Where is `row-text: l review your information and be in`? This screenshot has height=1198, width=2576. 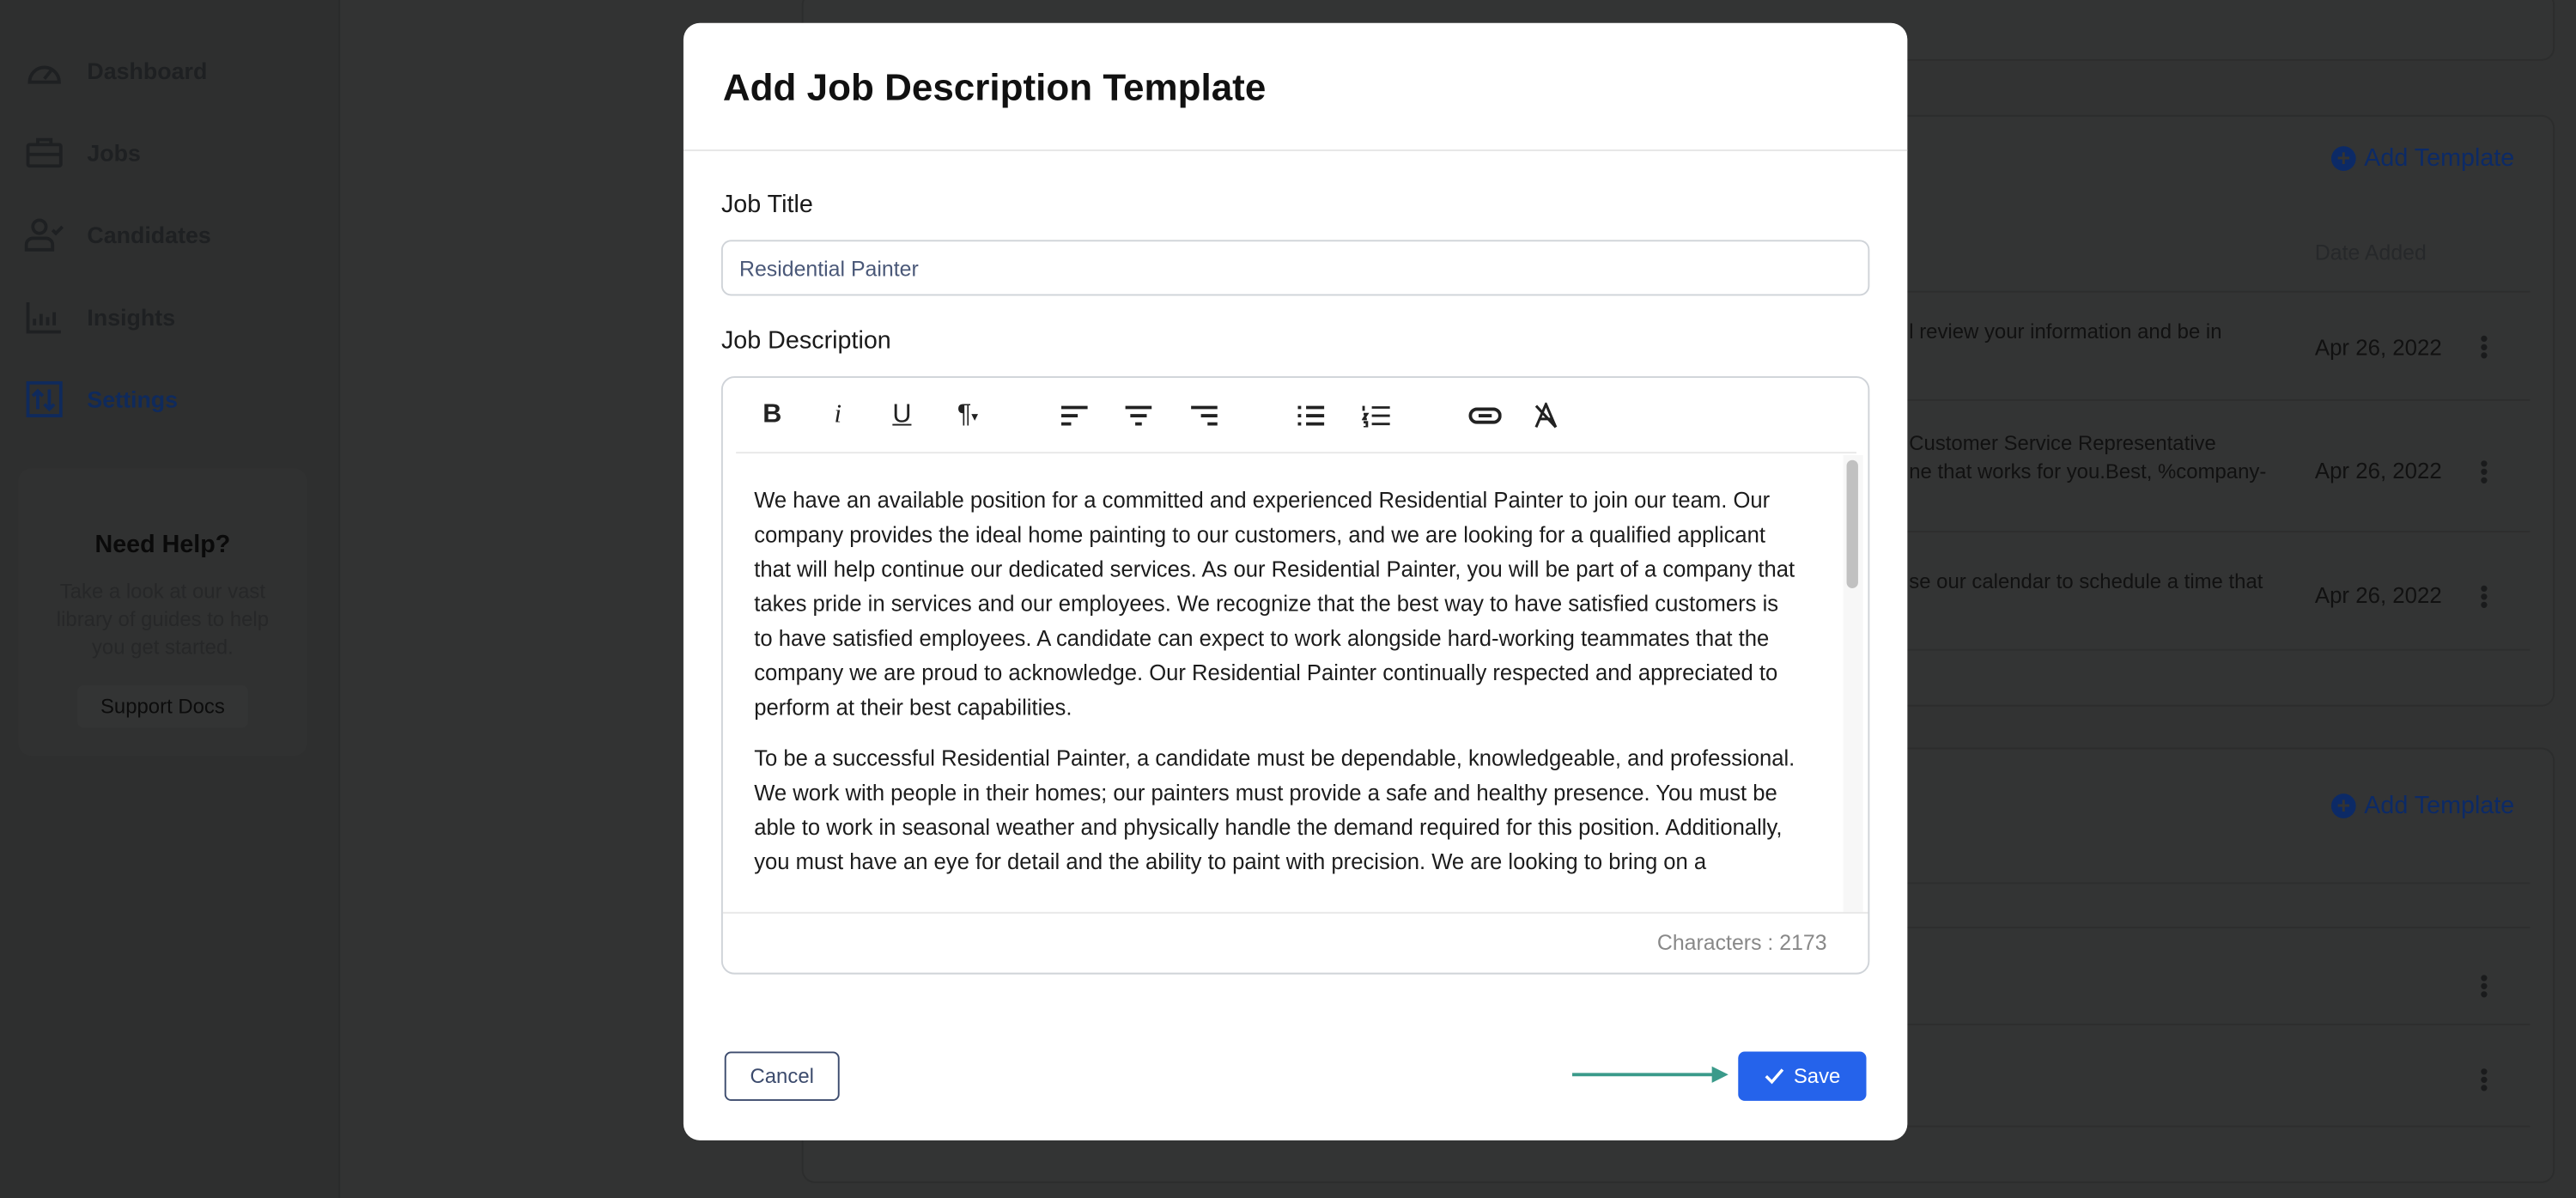 row-text: l review your information and be in is located at coordinates (2065, 332).